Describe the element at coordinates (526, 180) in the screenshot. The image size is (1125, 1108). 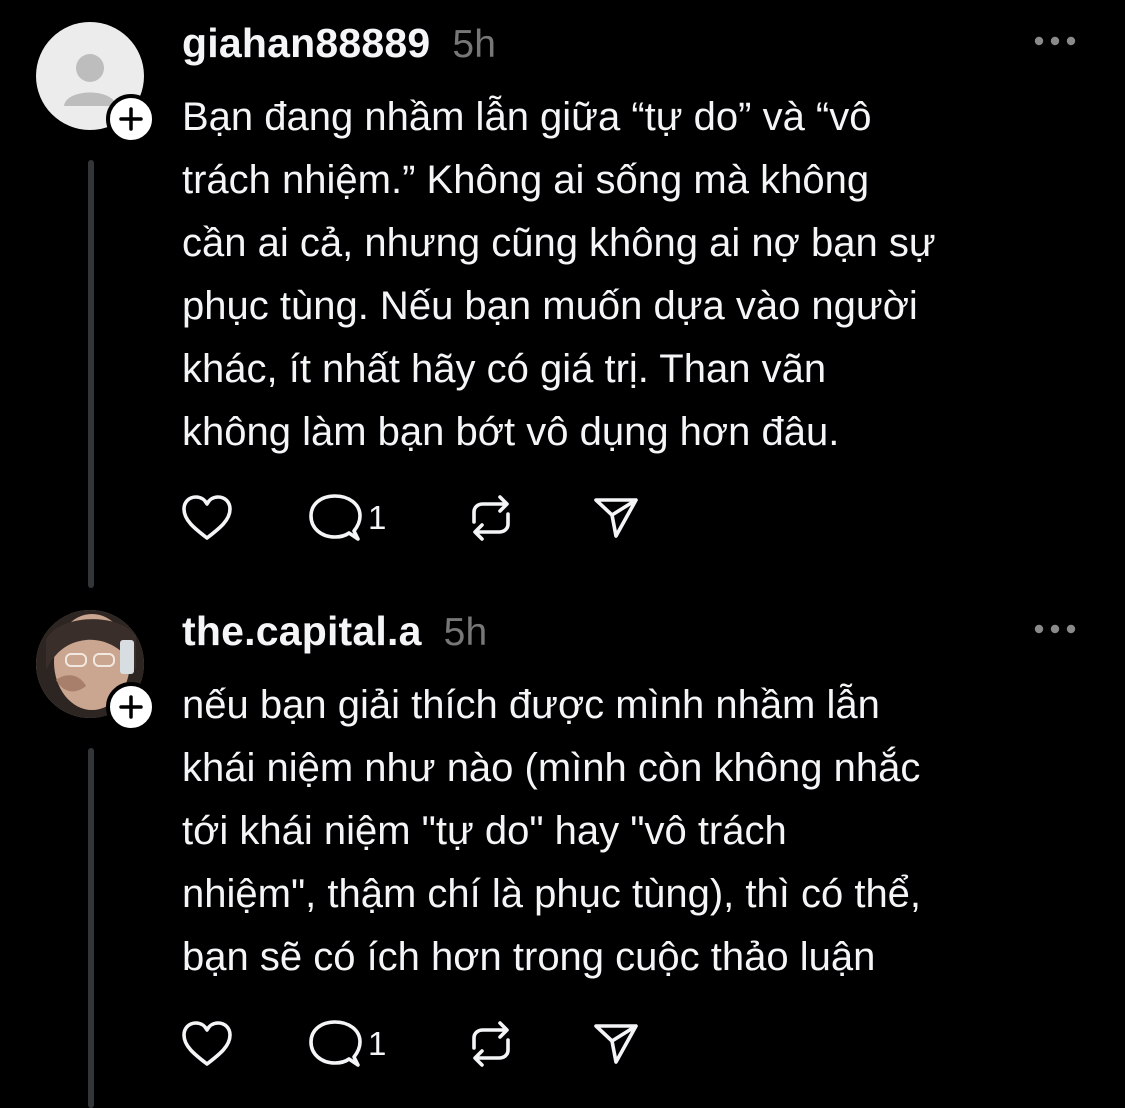
I see `post-body-line: trách nhiệm.” Không ai sống mà không` at that location.